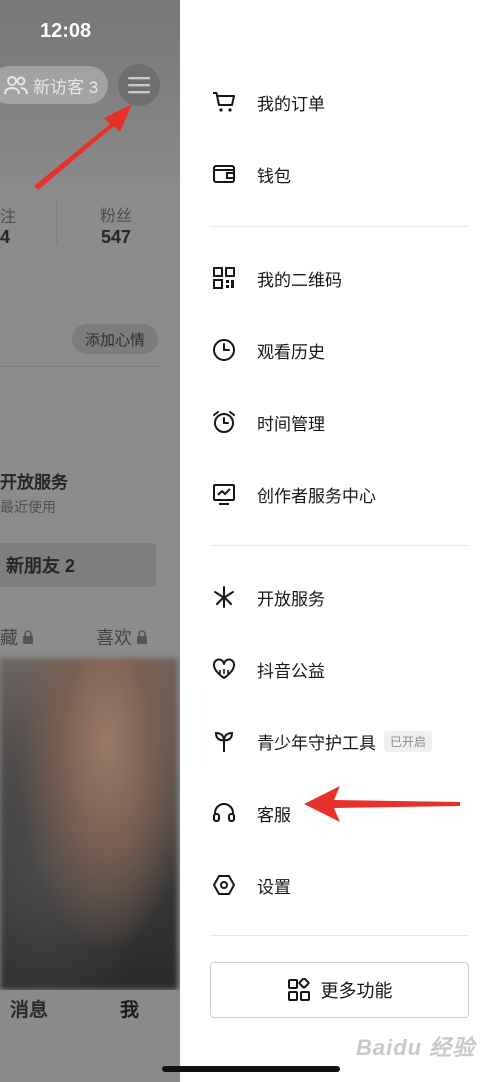 The image size is (500, 1082). I want to click on more-features-label: 更多功能, so click(356, 991).